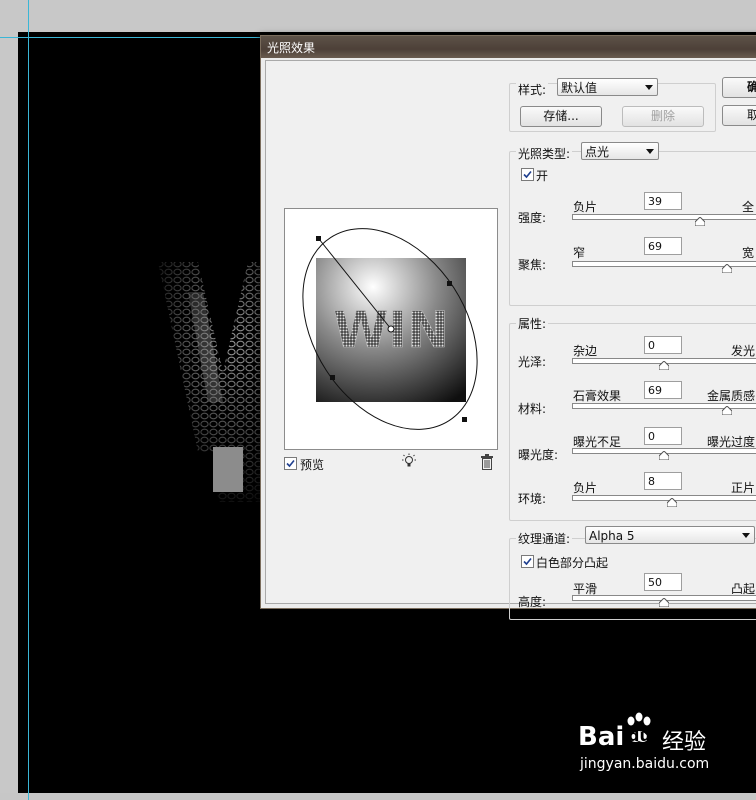 The width and height of the screenshot is (756, 800). I want to click on texture-channel-label: 纹理通道:, so click(544, 538).